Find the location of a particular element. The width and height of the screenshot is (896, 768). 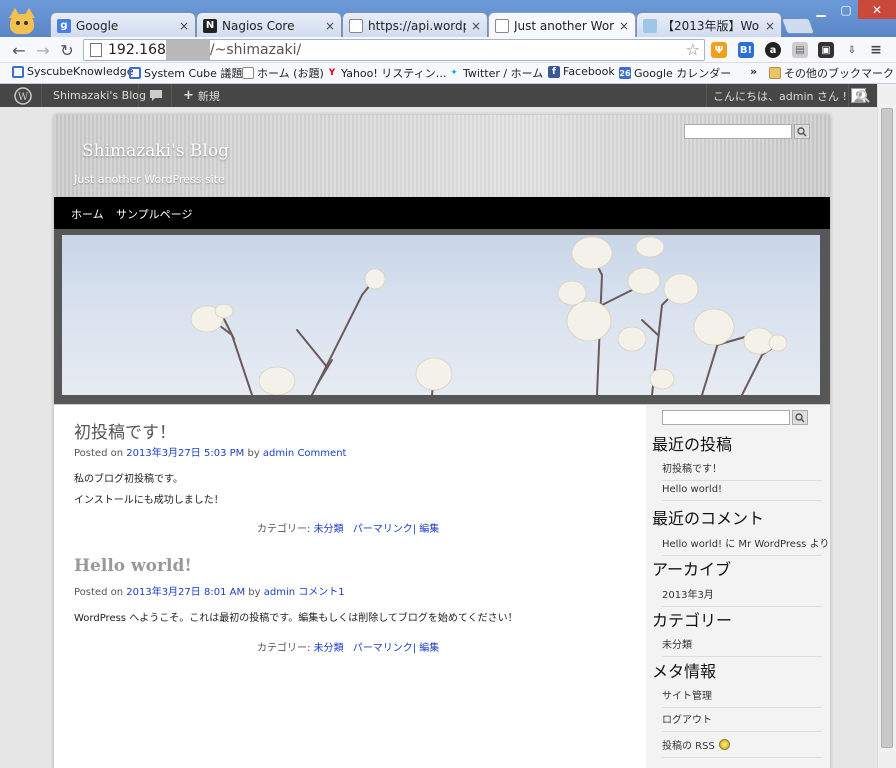

toolbox-icon: Ψ is located at coordinates (719, 50).